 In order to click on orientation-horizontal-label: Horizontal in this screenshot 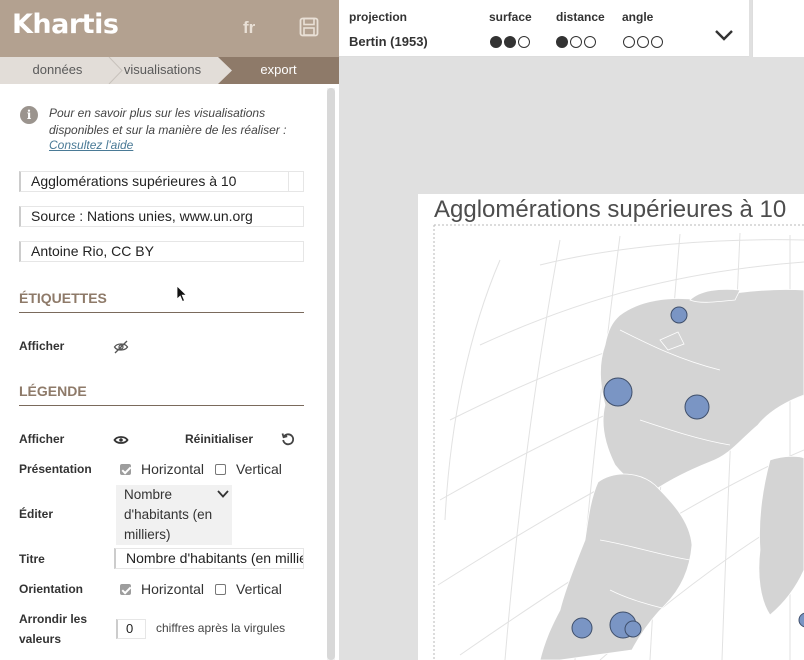, I will do `click(173, 589)`.